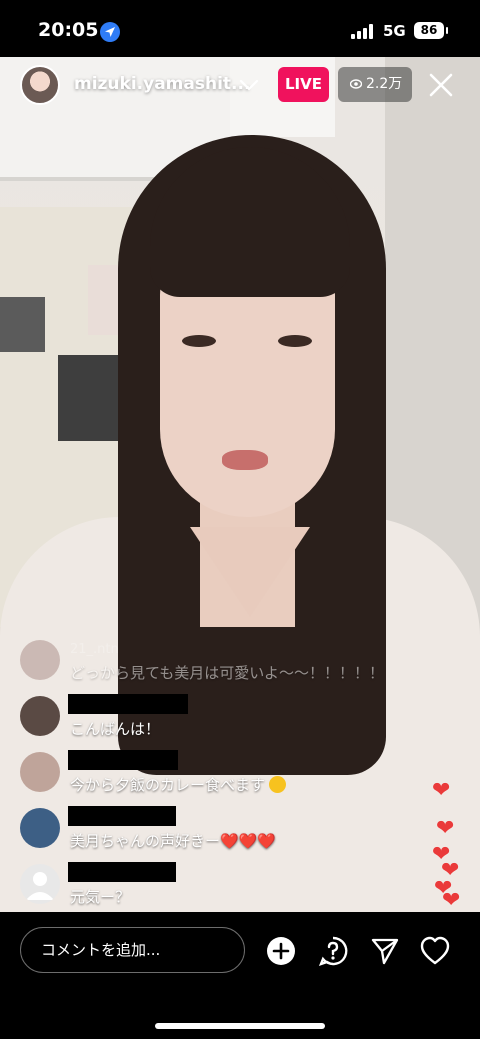 The height and width of the screenshot is (1039, 480). I want to click on grinning-squint-icon, so click(278, 784).